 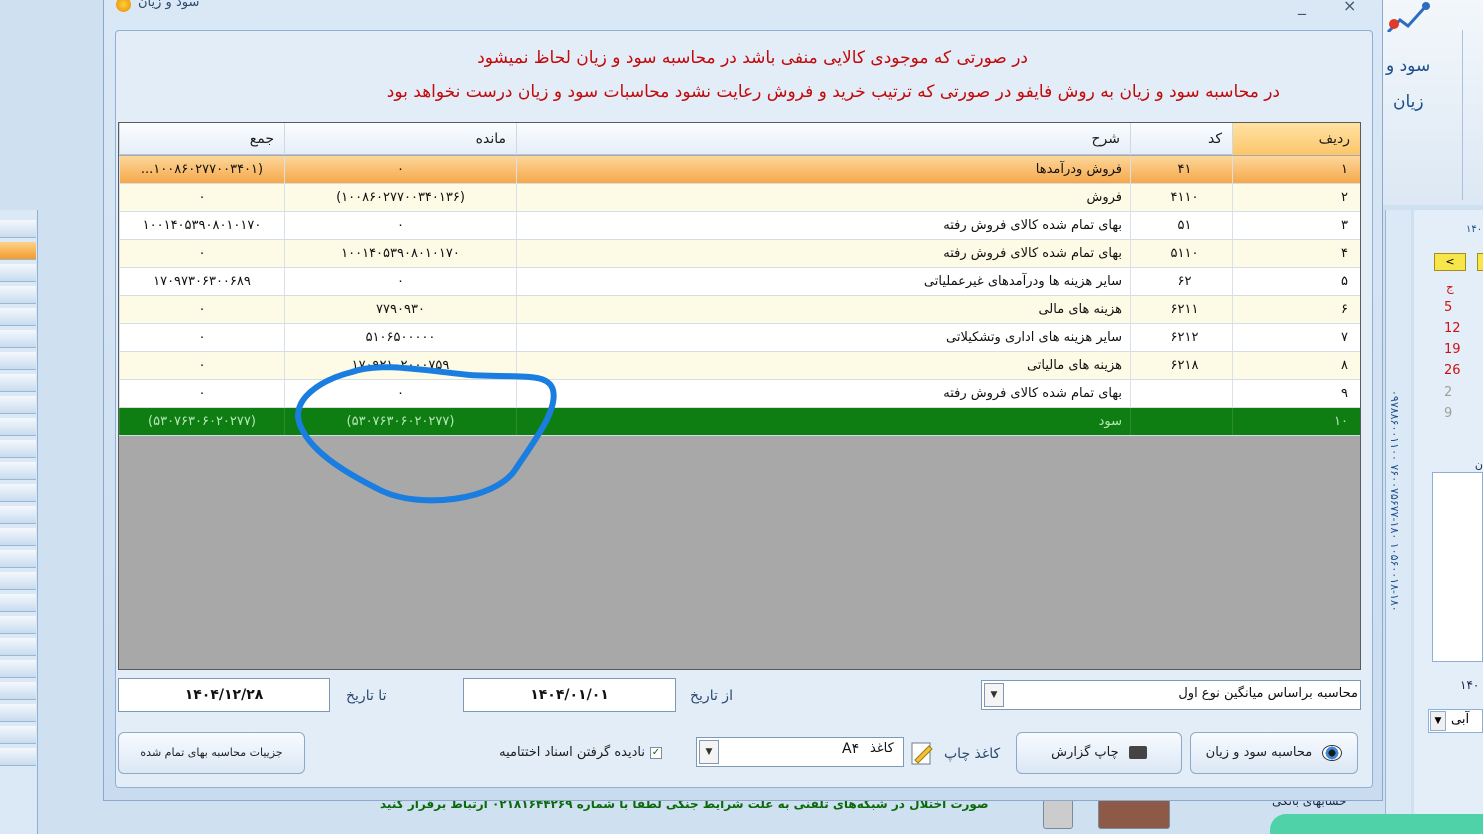 I want to click on ignore-closing-checkbox: ✓, so click(x=656, y=753).